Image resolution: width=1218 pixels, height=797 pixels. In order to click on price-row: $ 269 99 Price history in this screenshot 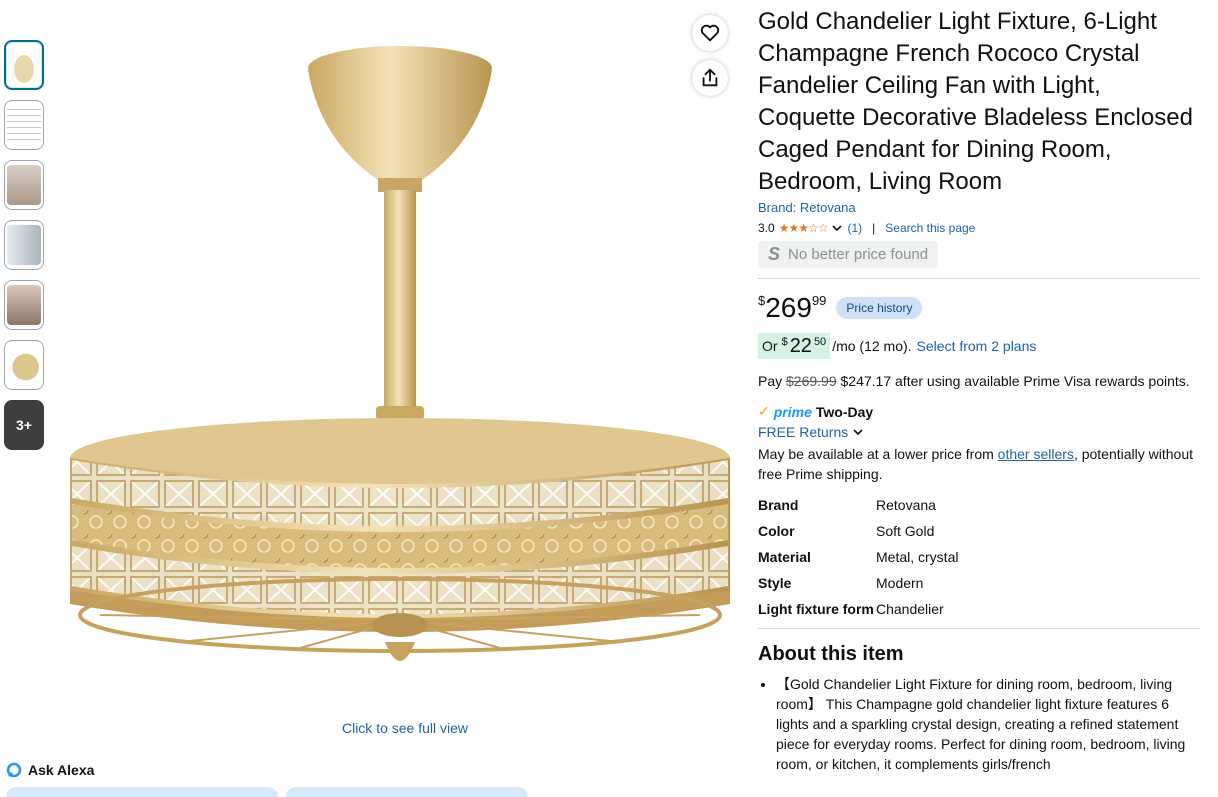, I will do `click(979, 308)`.